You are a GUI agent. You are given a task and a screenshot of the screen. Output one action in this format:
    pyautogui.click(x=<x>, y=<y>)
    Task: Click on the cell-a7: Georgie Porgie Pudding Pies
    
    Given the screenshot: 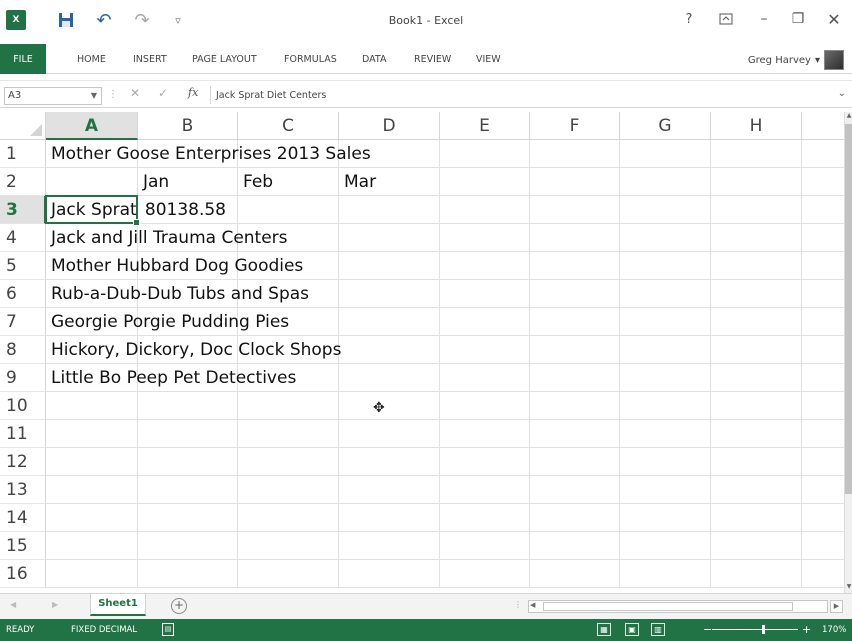 What is the action you would take?
    pyautogui.click(x=170, y=322)
    